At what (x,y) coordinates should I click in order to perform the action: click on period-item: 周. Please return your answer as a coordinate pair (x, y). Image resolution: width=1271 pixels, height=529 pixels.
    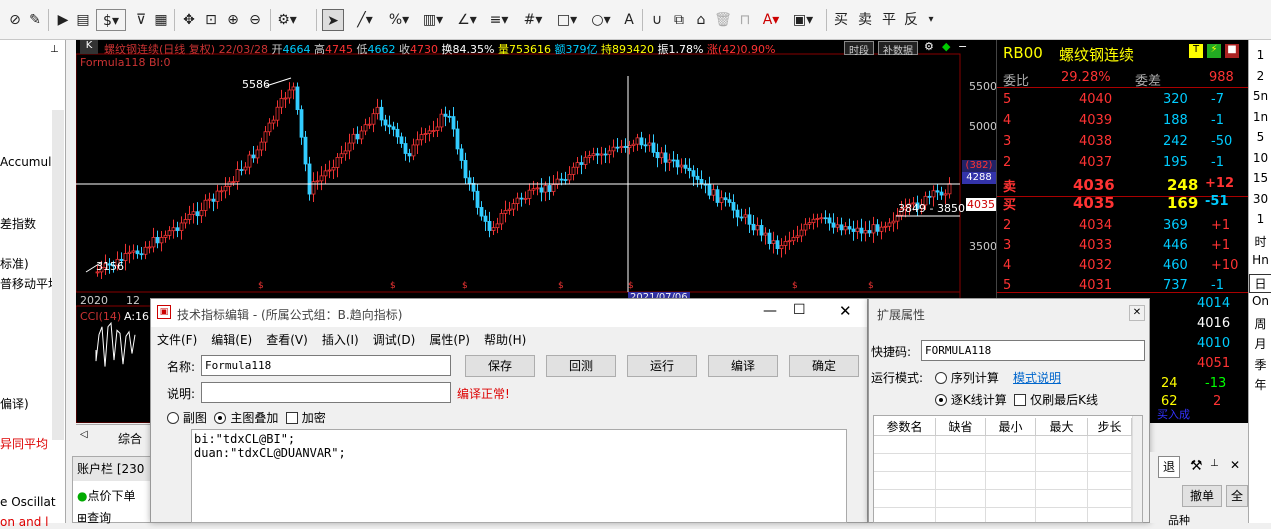
    Looking at the image, I should click on (1260, 323).